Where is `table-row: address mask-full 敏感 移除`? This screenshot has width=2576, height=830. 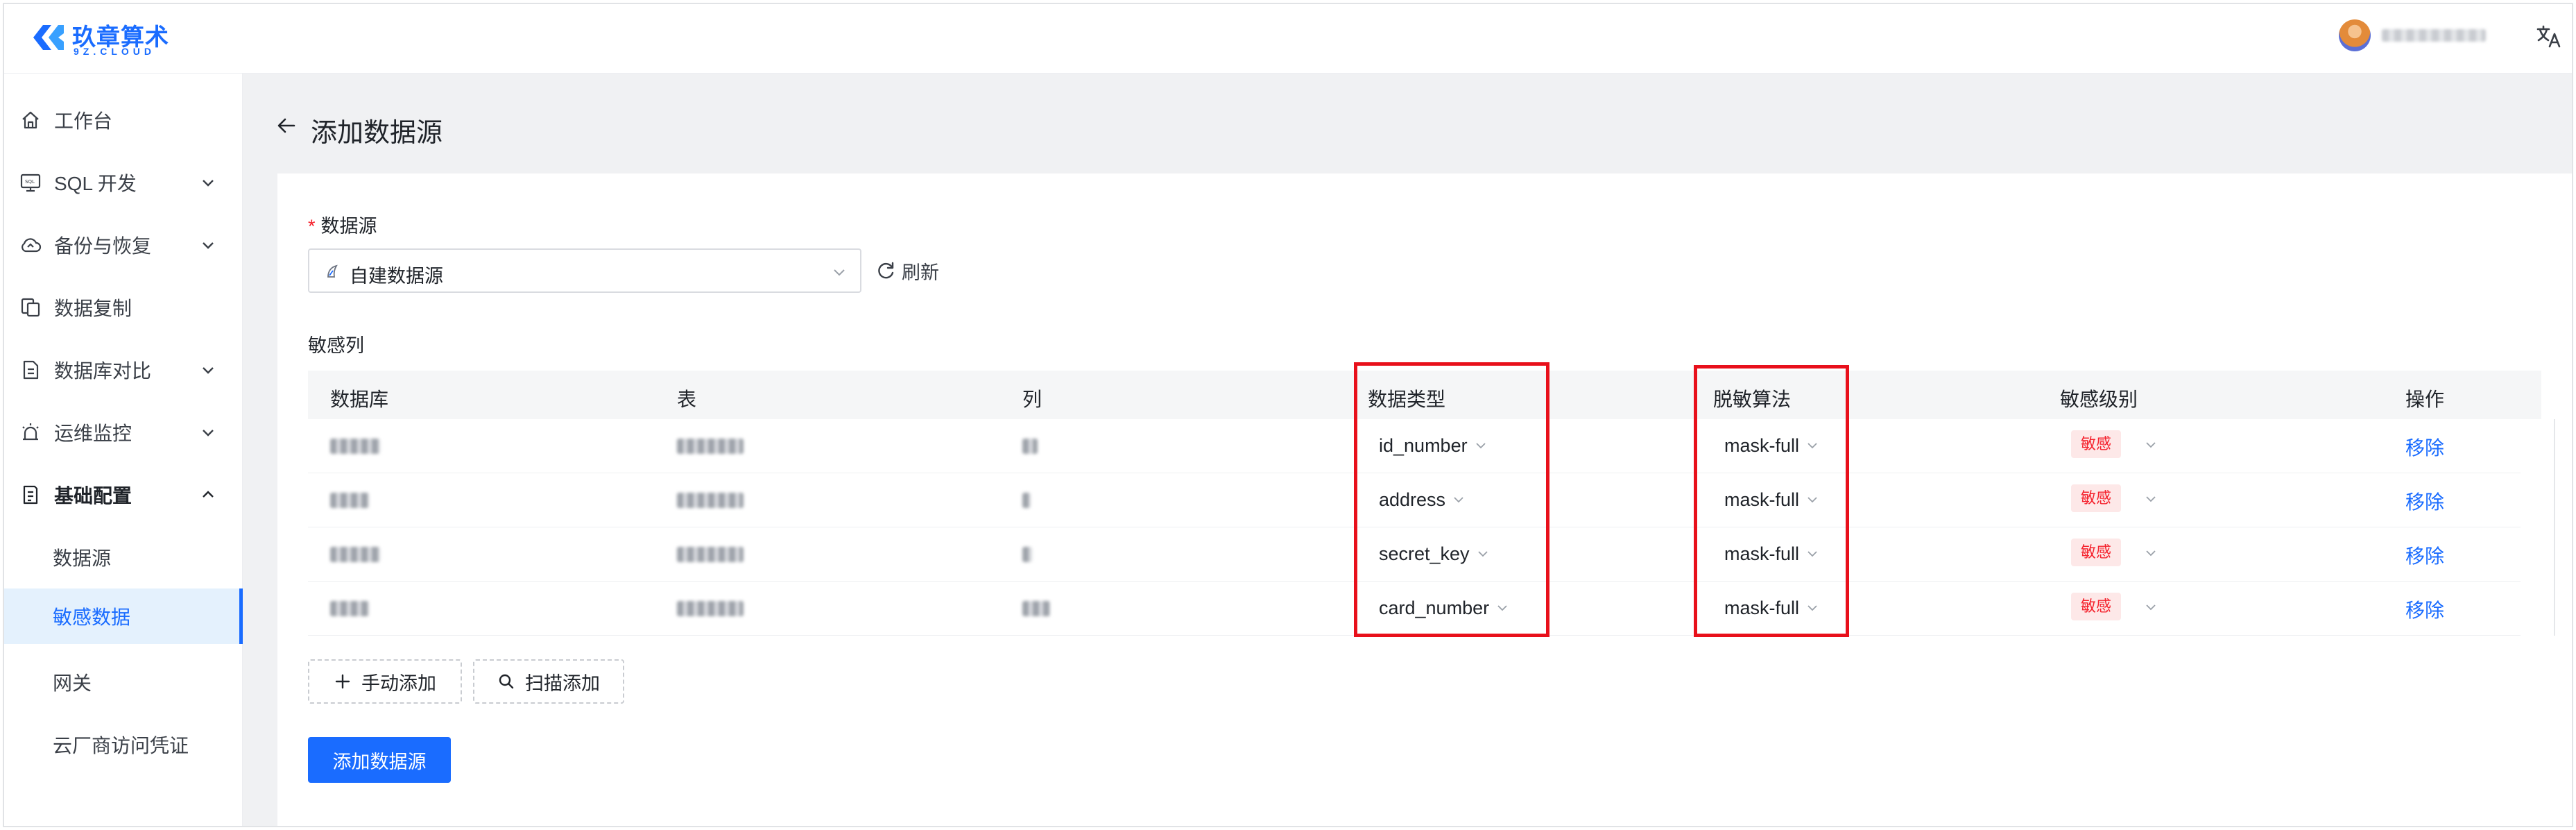
table-row: address mask-full 敏感 移除 is located at coordinates (1414, 500).